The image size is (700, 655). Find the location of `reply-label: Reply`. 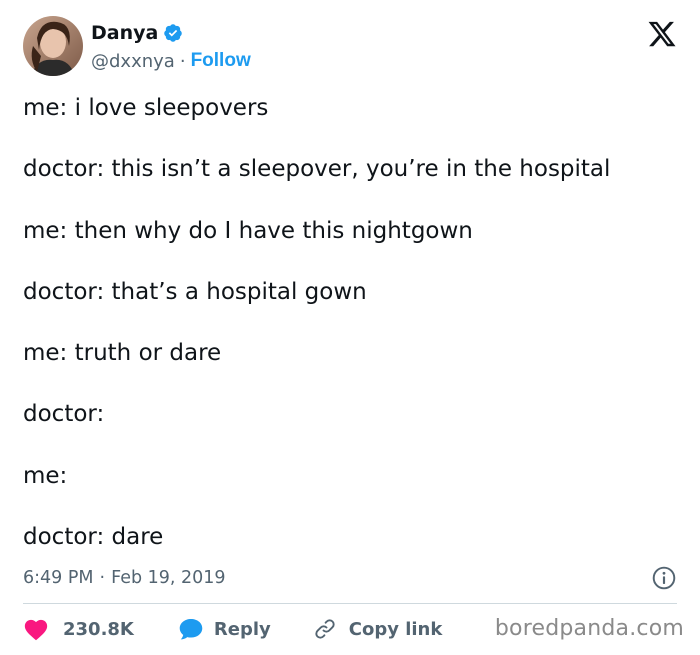

reply-label: Reply is located at coordinates (242, 629).